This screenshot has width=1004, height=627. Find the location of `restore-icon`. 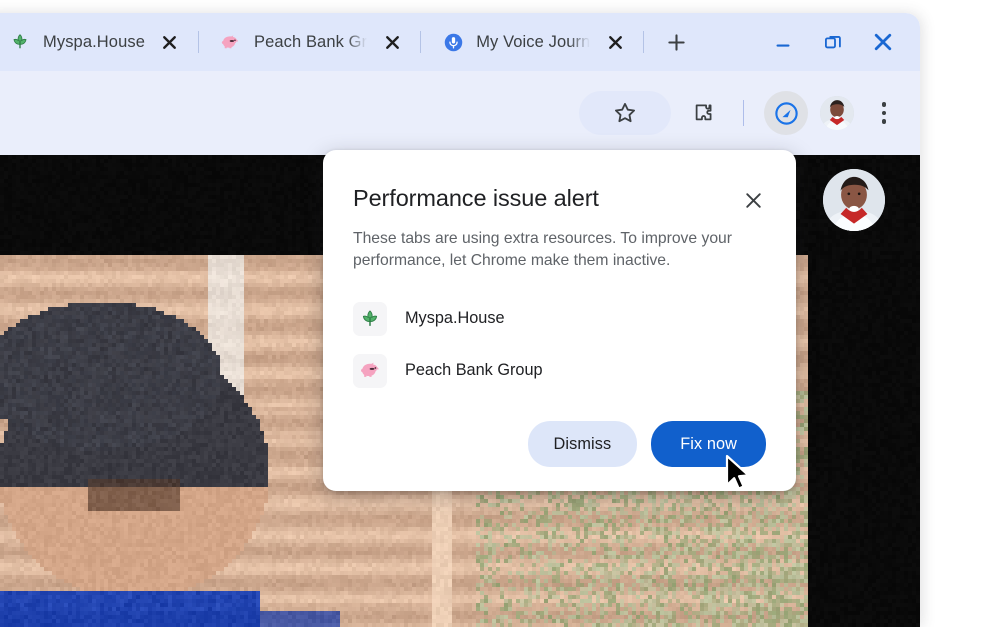

restore-icon is located at coordinates (833, 42).